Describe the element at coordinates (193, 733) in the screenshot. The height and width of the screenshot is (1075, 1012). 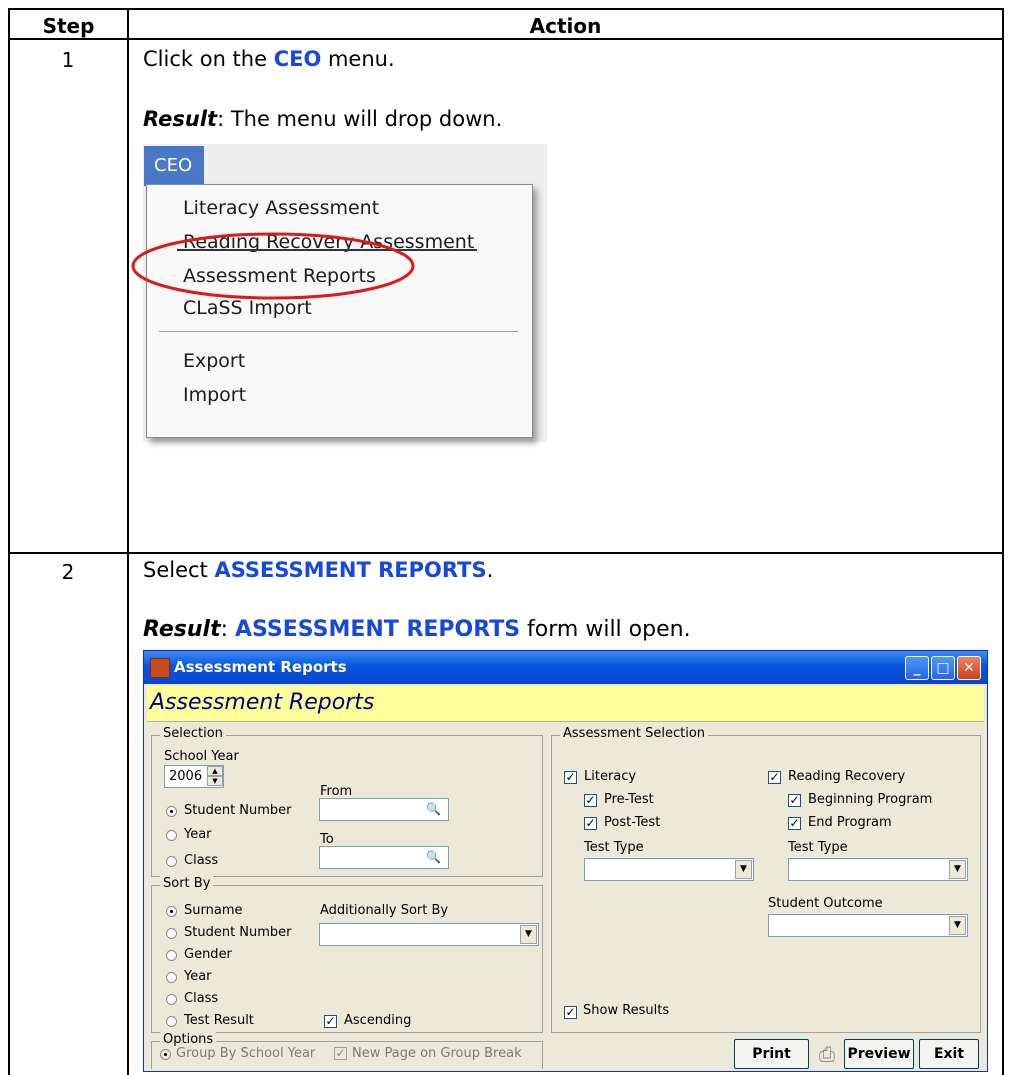
I see `selection-legend: Selection` at that location.